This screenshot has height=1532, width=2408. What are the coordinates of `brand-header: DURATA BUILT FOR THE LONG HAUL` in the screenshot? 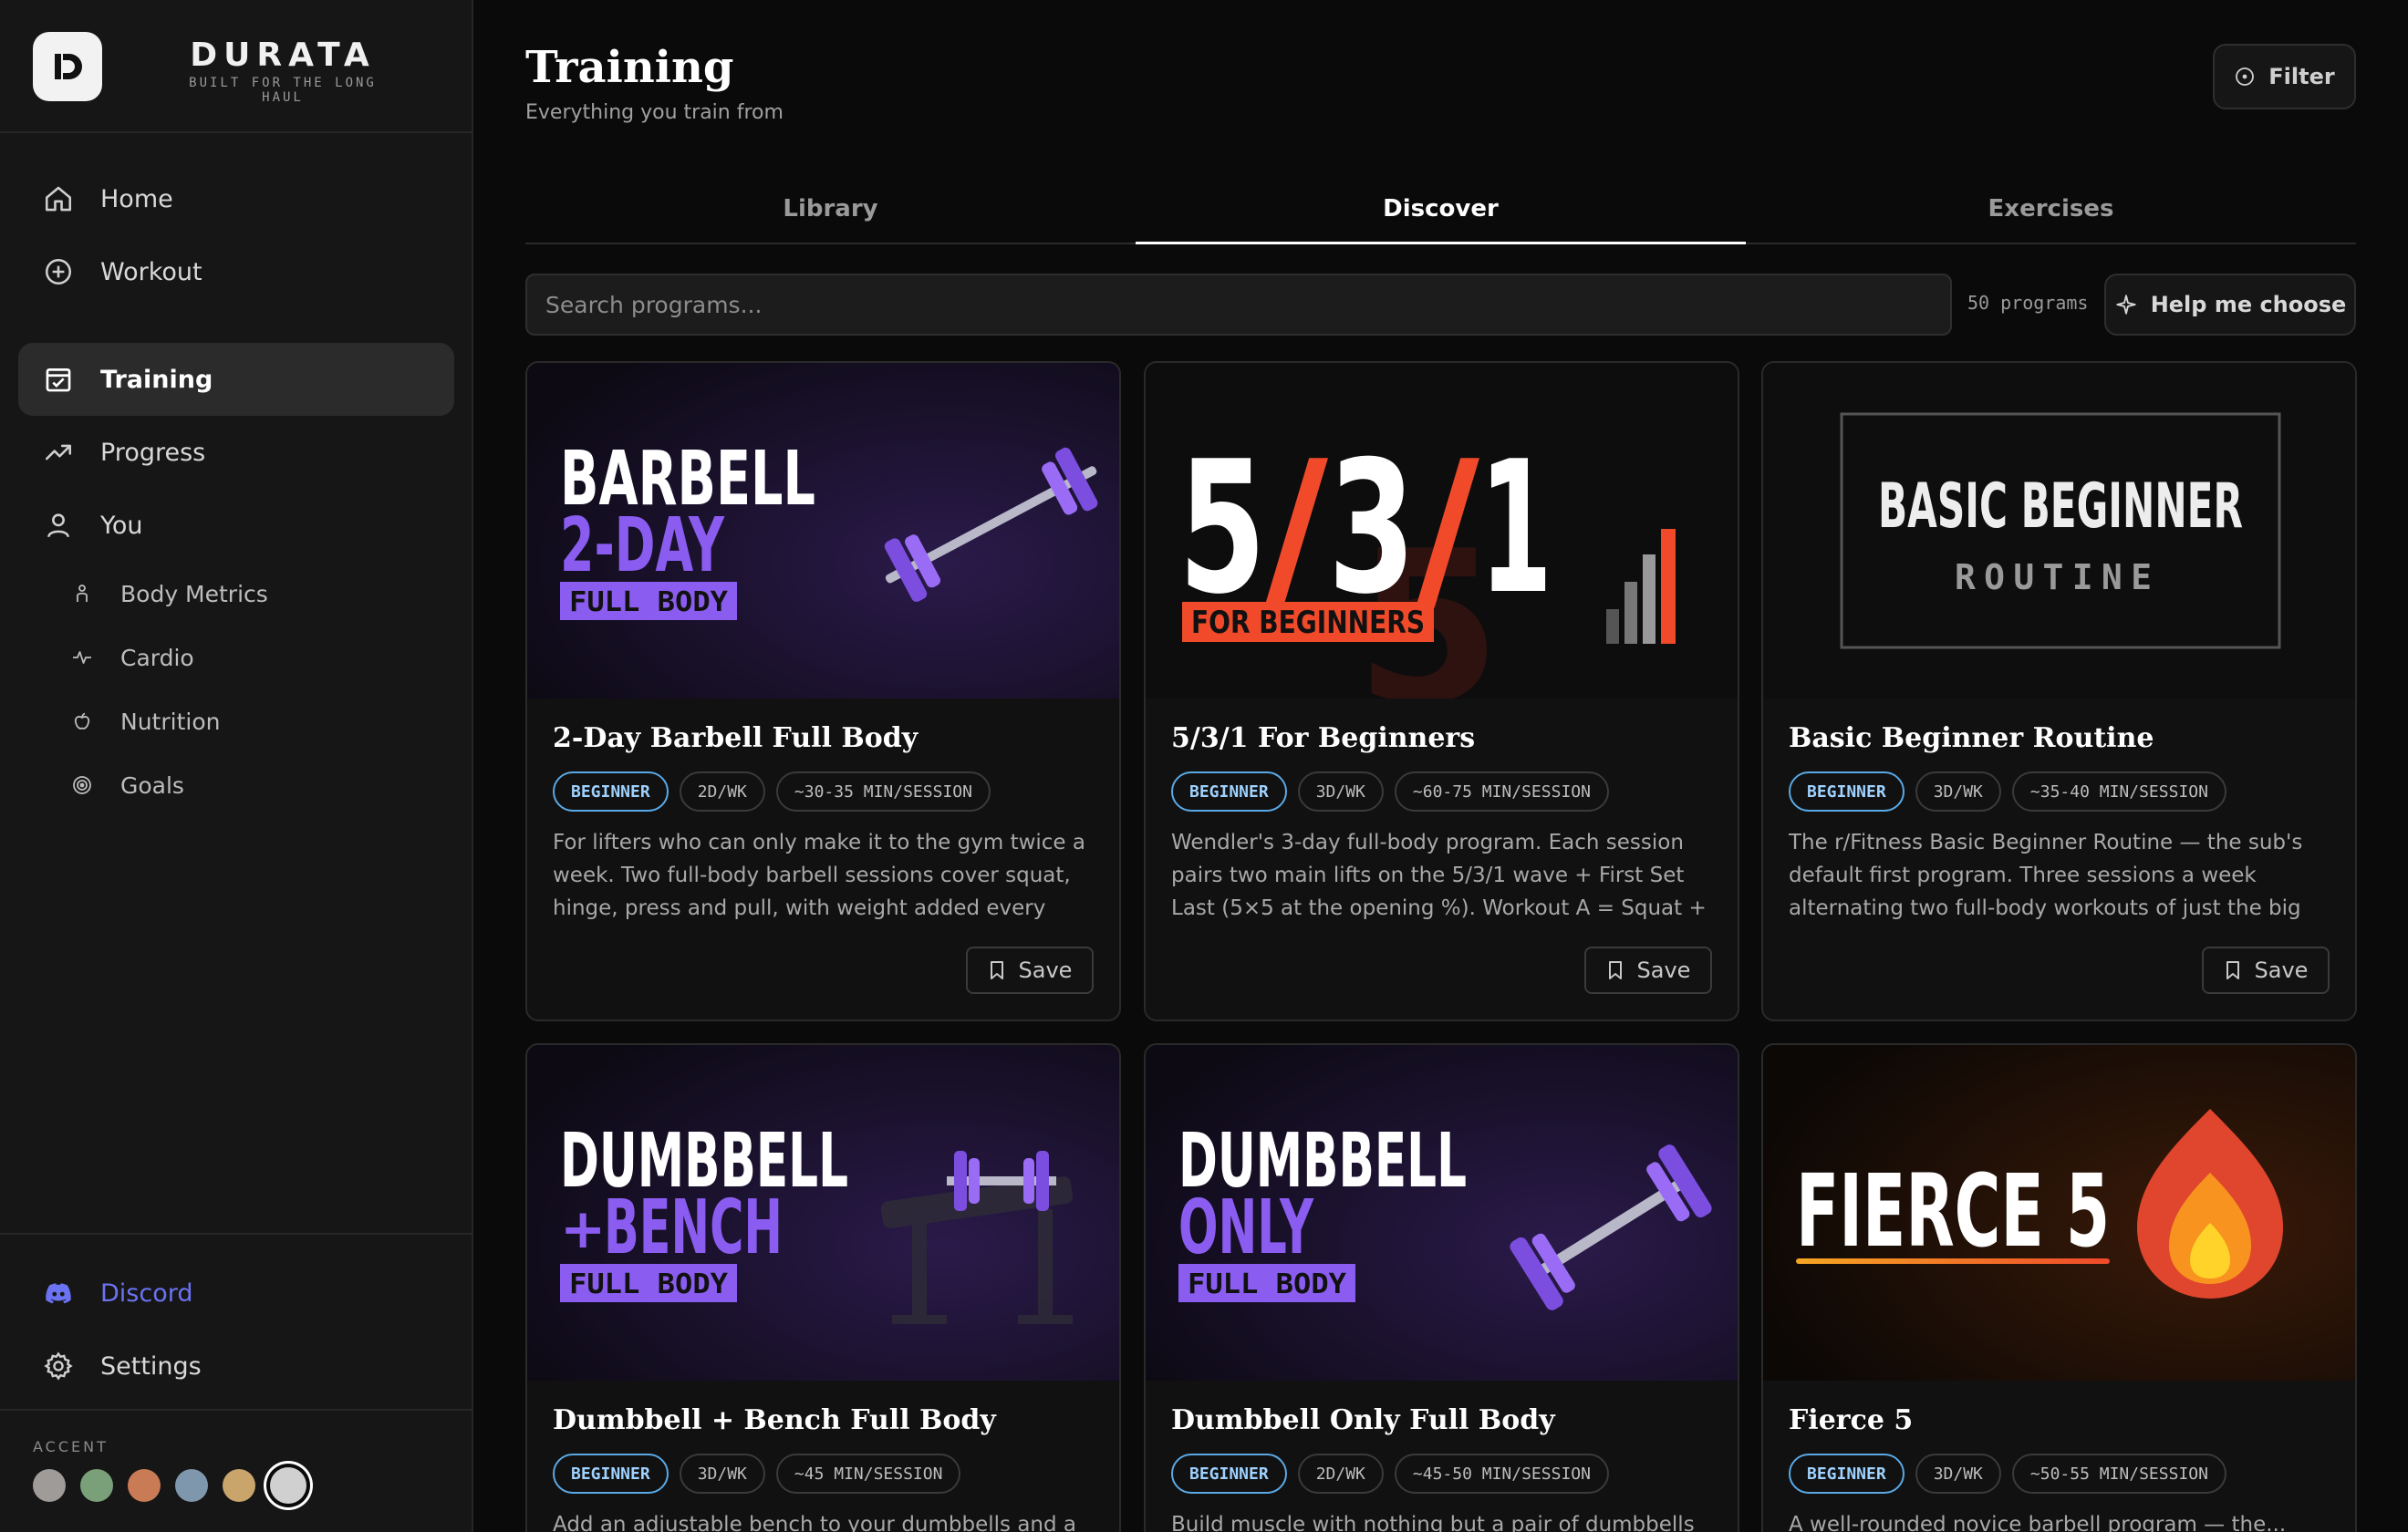 It's located at (236, 66).